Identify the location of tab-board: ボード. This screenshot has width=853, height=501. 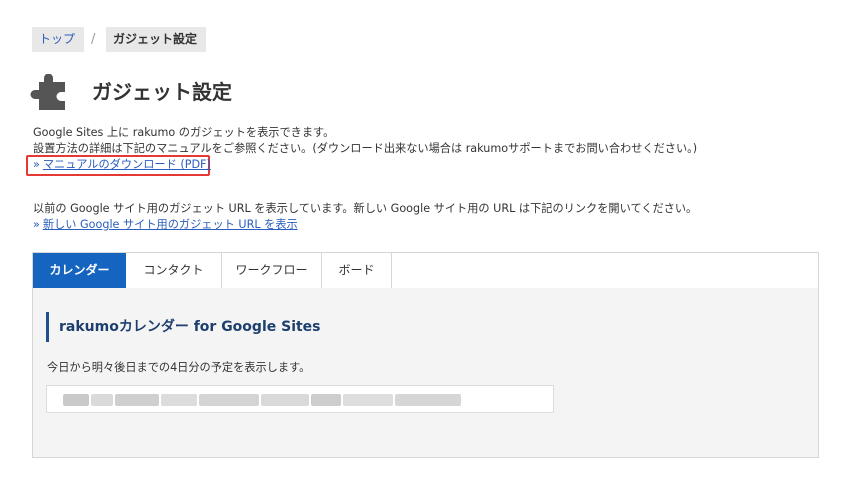
(357, 270).